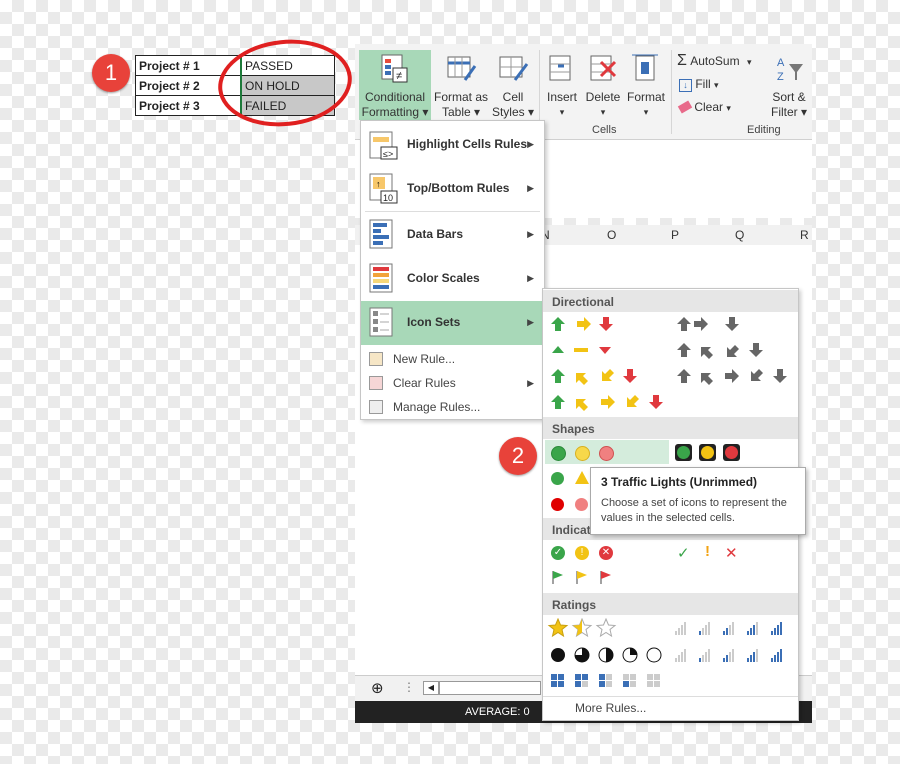  I want to click on sort-filter-button: A Z Sort & Filter ▾, so click(789, 85).